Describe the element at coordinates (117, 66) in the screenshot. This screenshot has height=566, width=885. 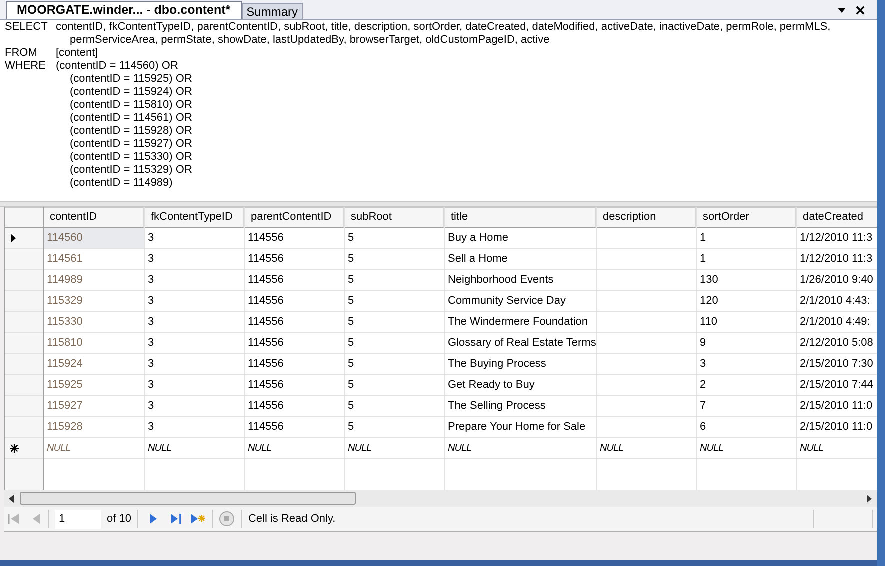
I see `sql-clause: (contentID = 114560) OR` at that location.